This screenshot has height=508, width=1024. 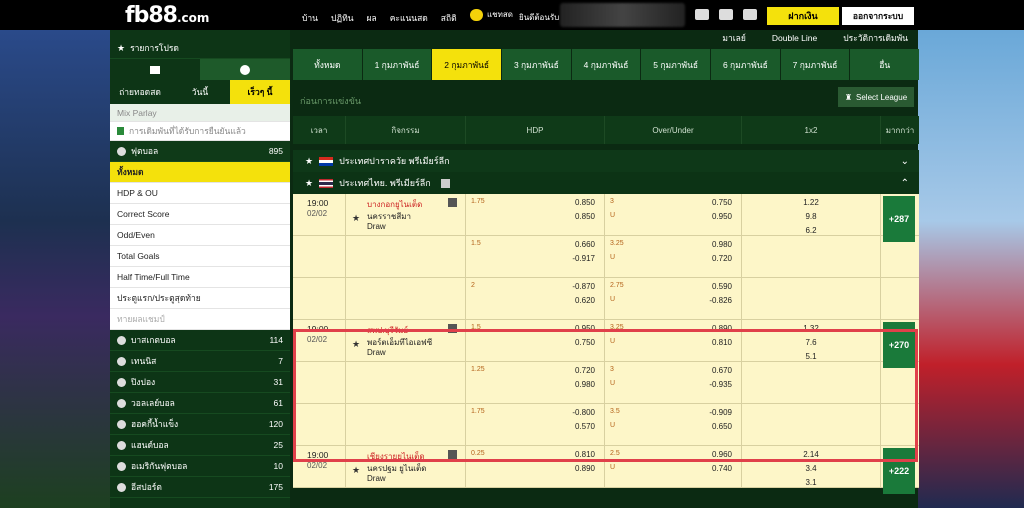 I want to click on hdp-away-odds: 0.750, so click(x=585, y=342).